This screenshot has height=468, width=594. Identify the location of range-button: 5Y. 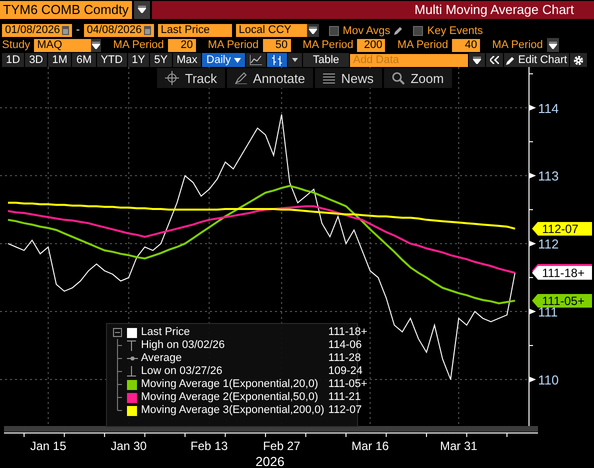
(161, 60).